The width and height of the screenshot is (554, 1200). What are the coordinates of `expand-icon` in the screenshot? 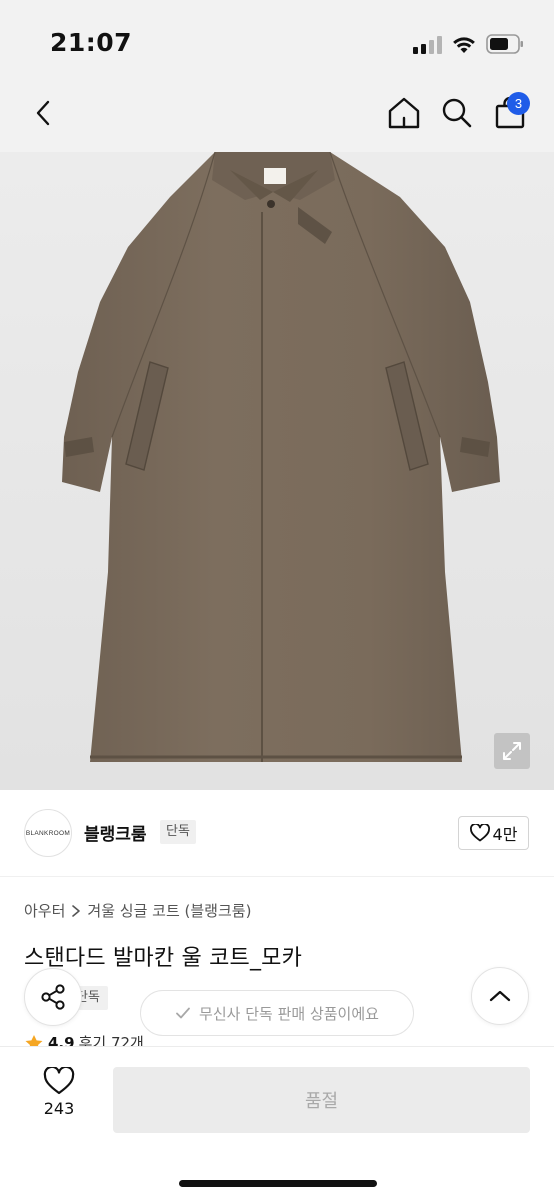 It's located at (512, 751).